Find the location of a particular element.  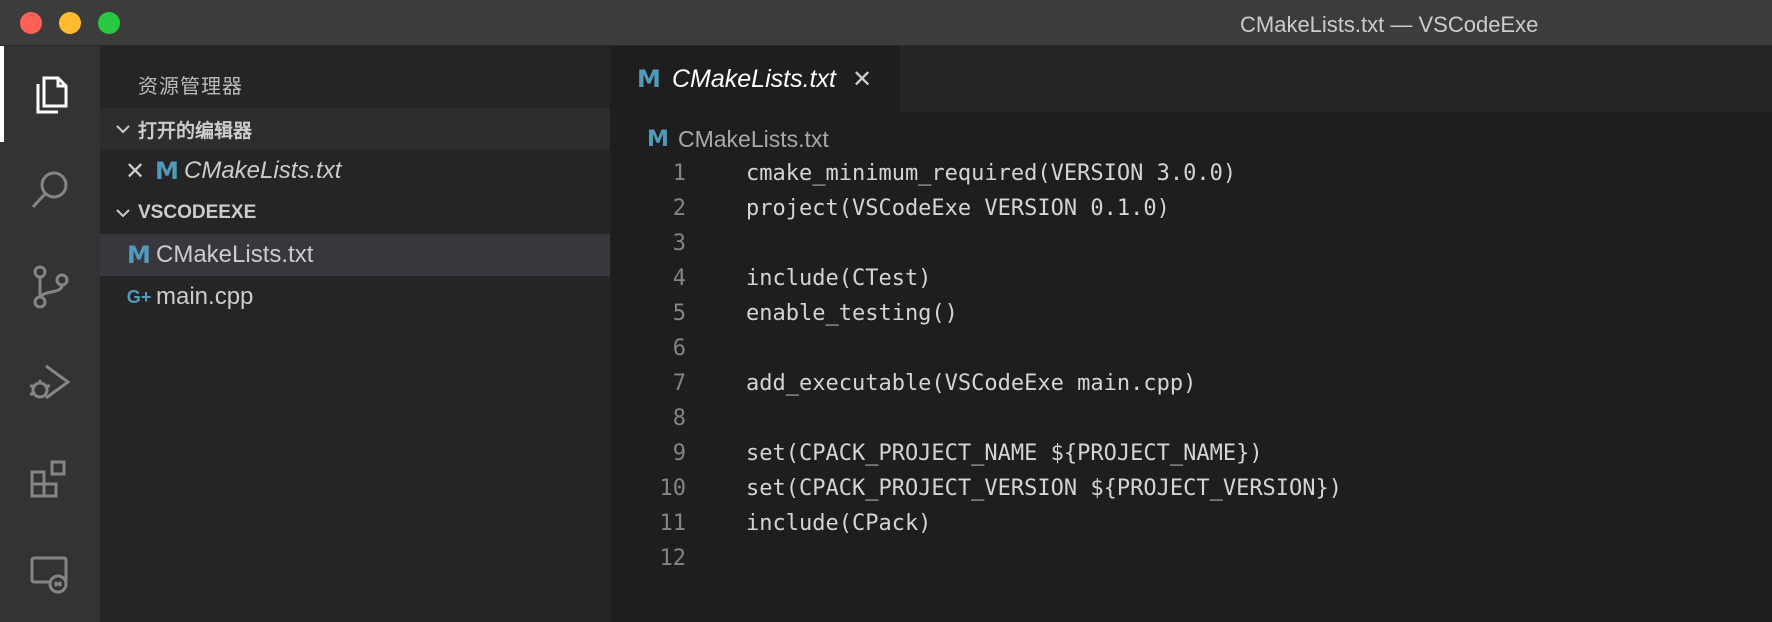

files-icon is located at coordinates (52, 95).